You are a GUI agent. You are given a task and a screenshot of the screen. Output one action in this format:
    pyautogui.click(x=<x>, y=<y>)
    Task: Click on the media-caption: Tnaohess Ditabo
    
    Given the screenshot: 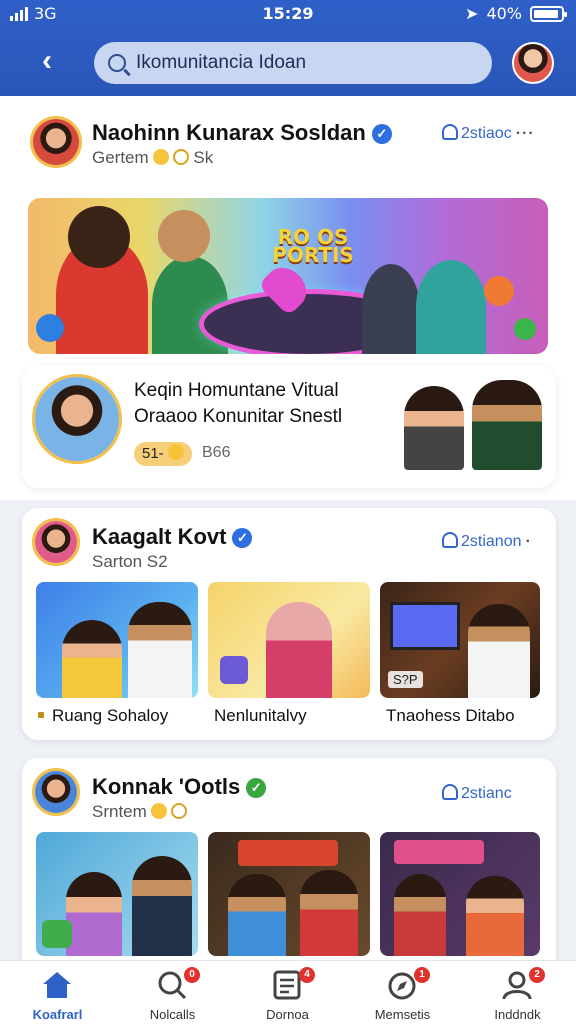 What is the action you would take?
    pyautogui.click(x=450, y=715)
    